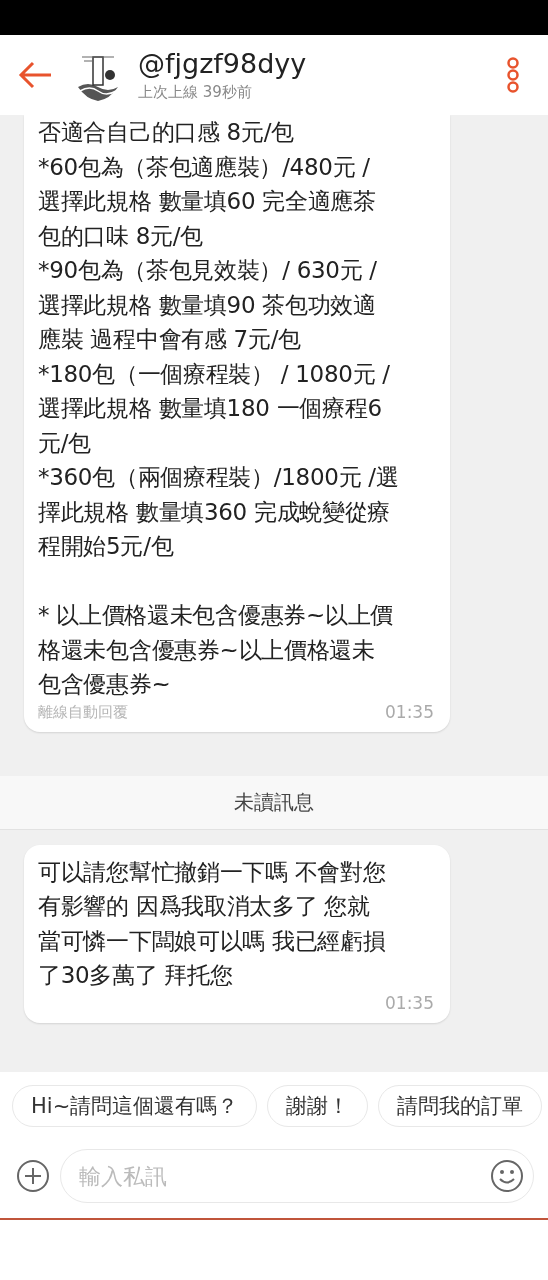  What do you see at coordinates (274, 802) in the screenshot?
I see `unread-divider-label: 未讀訊息` at bounding box center [274, 802].